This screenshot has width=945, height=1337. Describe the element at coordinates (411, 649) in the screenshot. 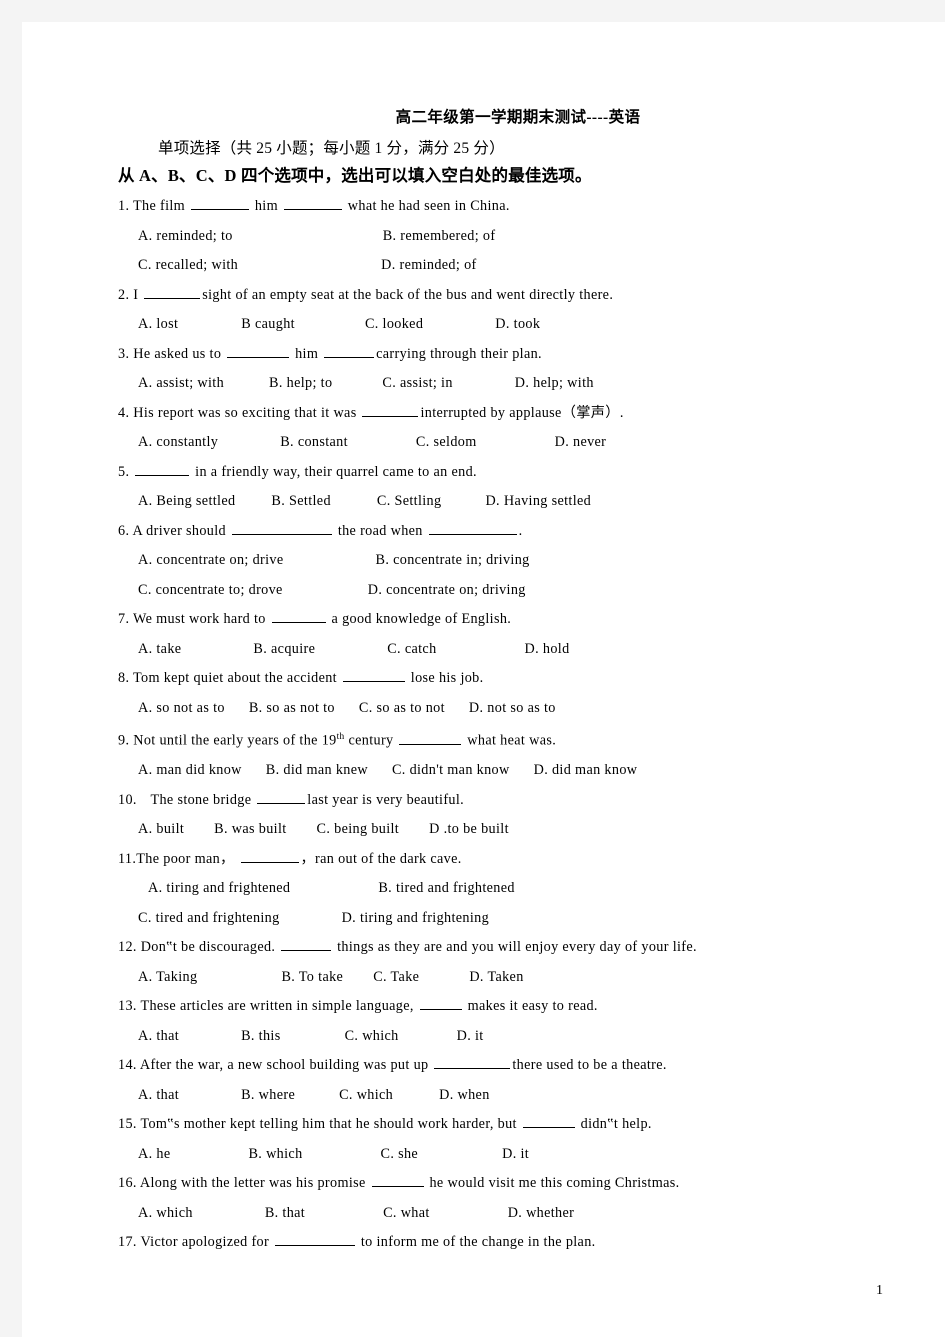

I see `option-c: C. catch` at that location.